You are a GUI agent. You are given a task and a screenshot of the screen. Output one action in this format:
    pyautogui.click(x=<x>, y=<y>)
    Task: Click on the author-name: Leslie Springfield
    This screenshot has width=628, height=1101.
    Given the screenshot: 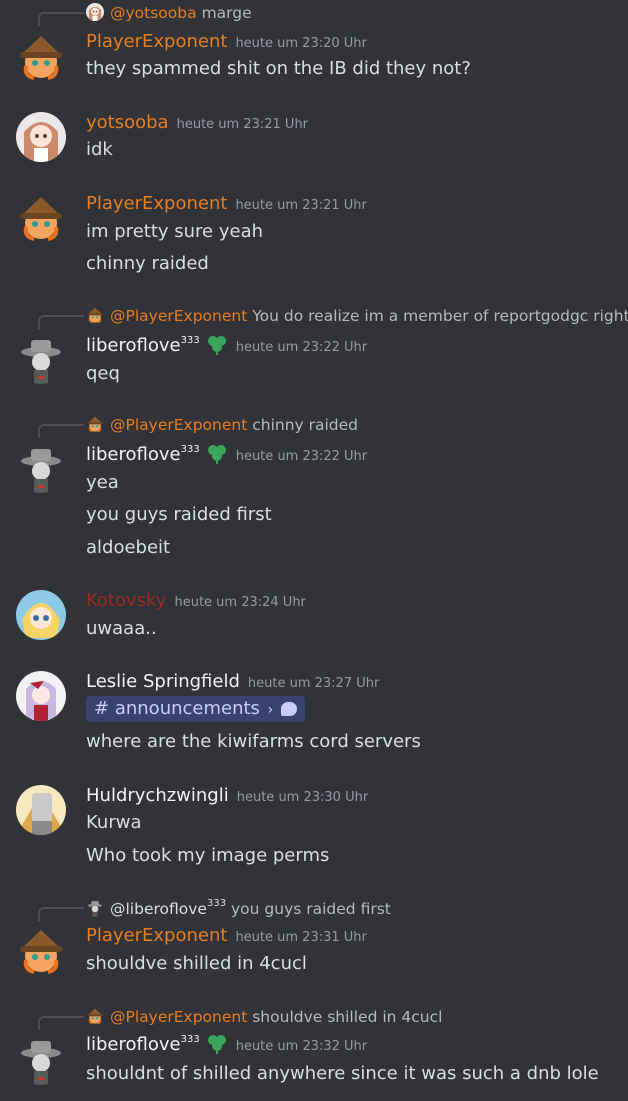 What is the action you would take?
    pyautogui.click(x=163, y=681)
    